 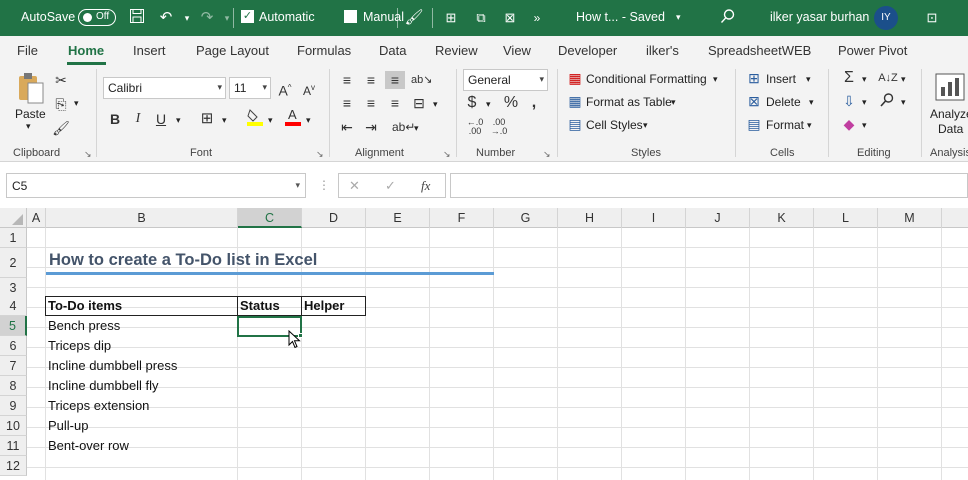 I want to click on borders-icon: ⊞, so click(x=207, y=119).